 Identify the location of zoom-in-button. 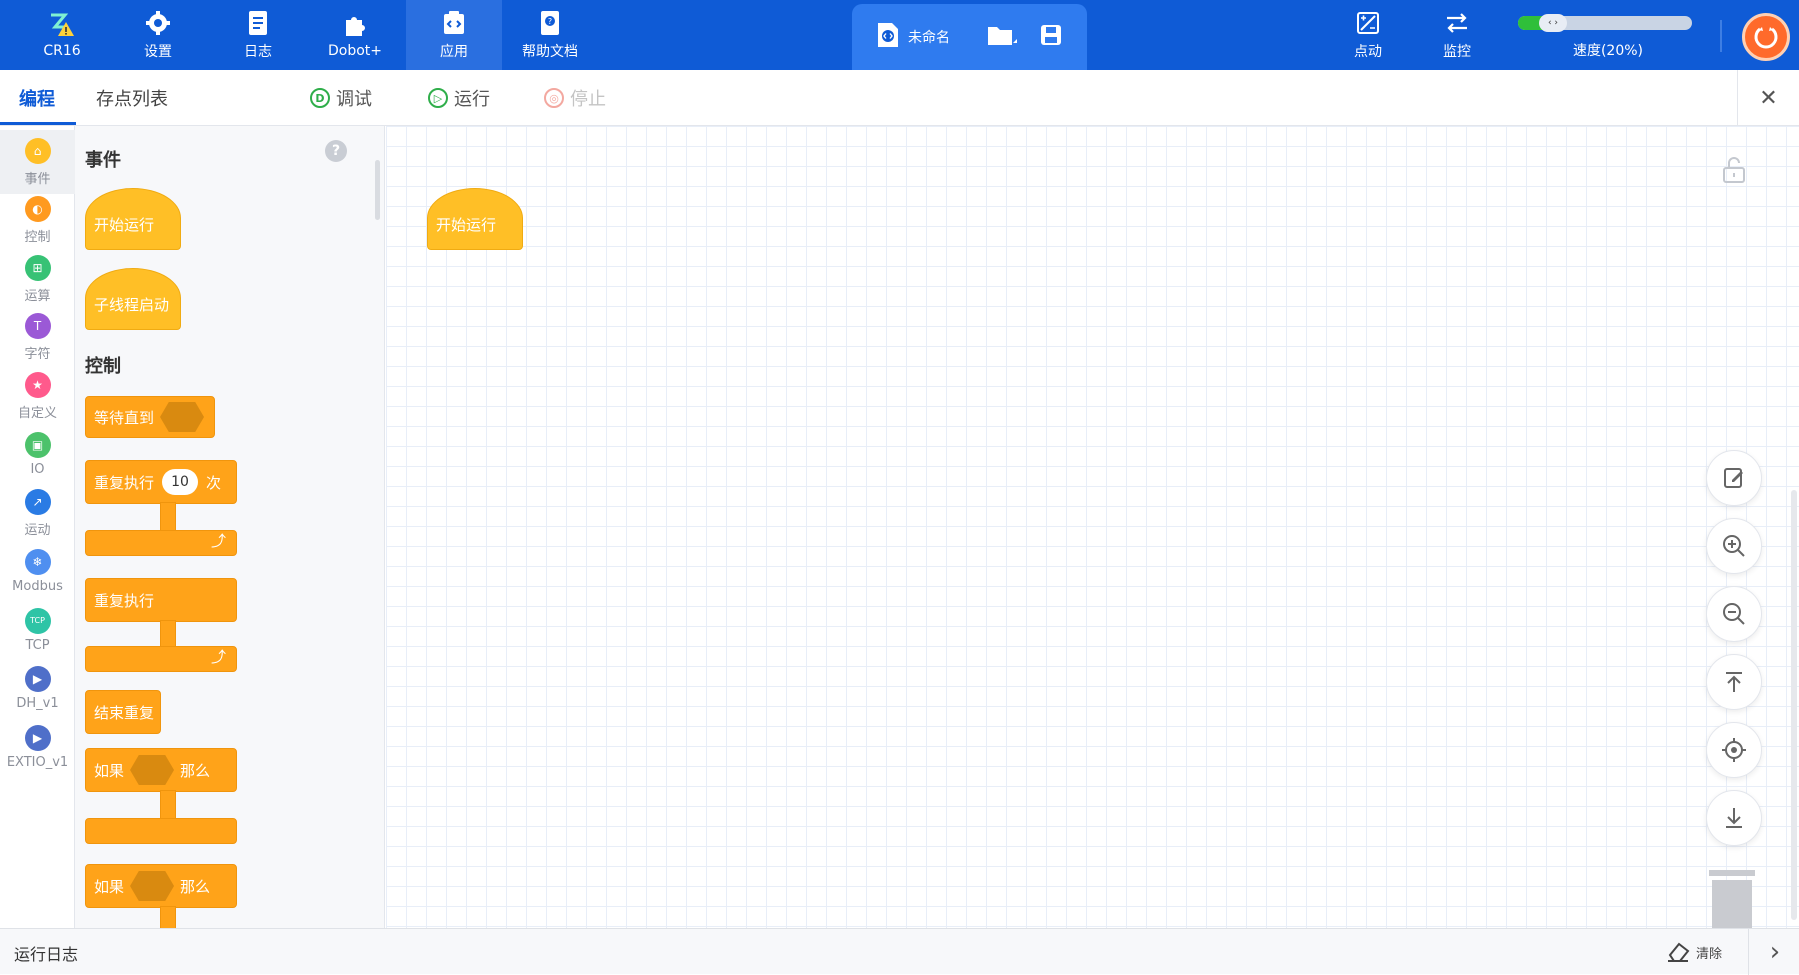
(1734, 546).